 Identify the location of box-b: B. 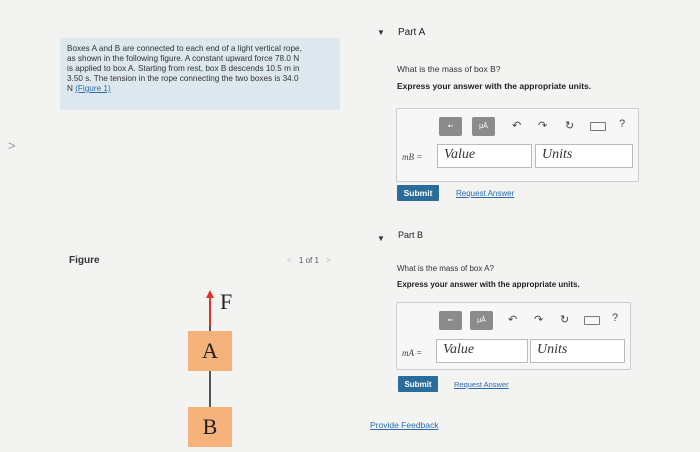
(210, 427).